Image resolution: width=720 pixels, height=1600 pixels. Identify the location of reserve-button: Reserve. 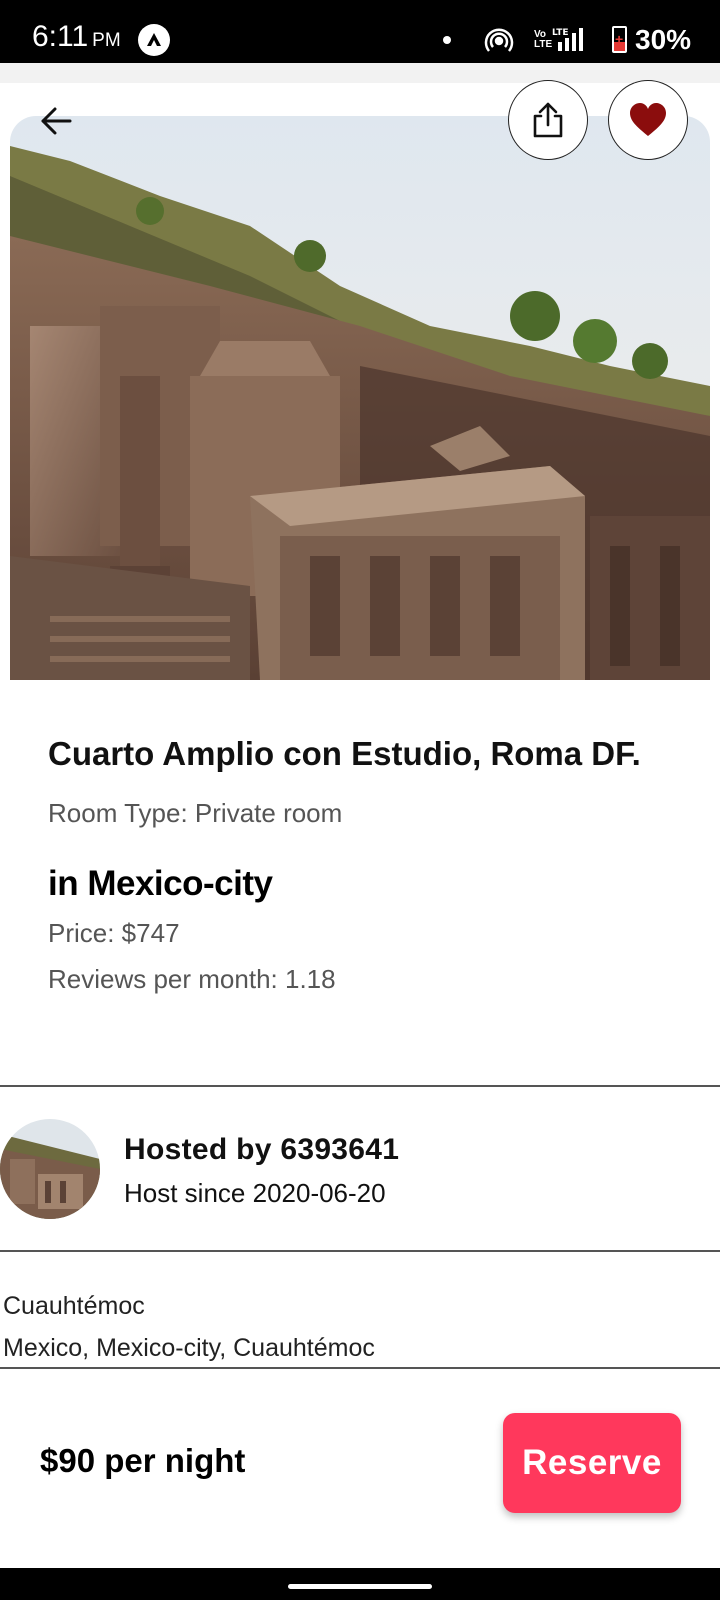
(592, 1463).